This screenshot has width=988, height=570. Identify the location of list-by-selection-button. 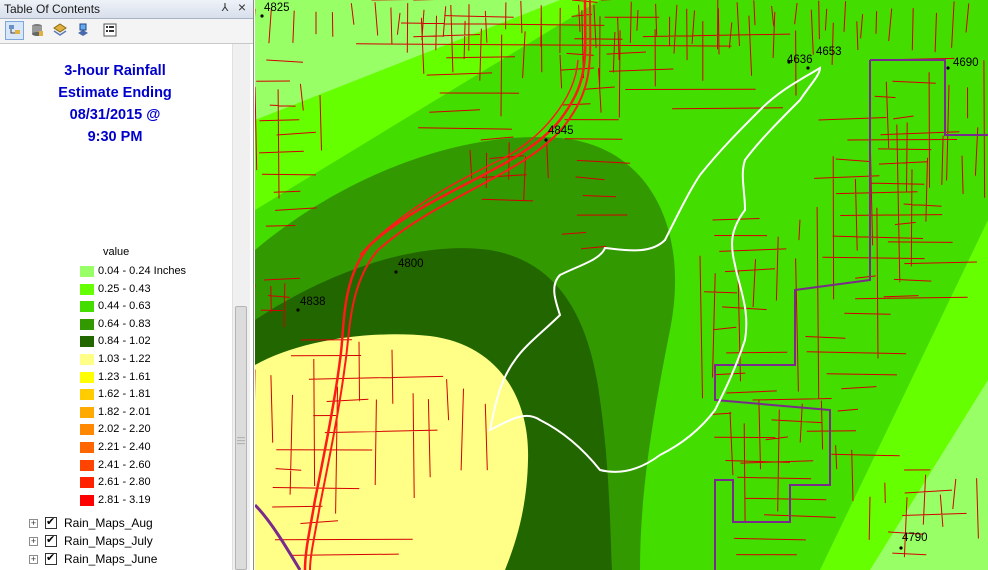
(83, 30).